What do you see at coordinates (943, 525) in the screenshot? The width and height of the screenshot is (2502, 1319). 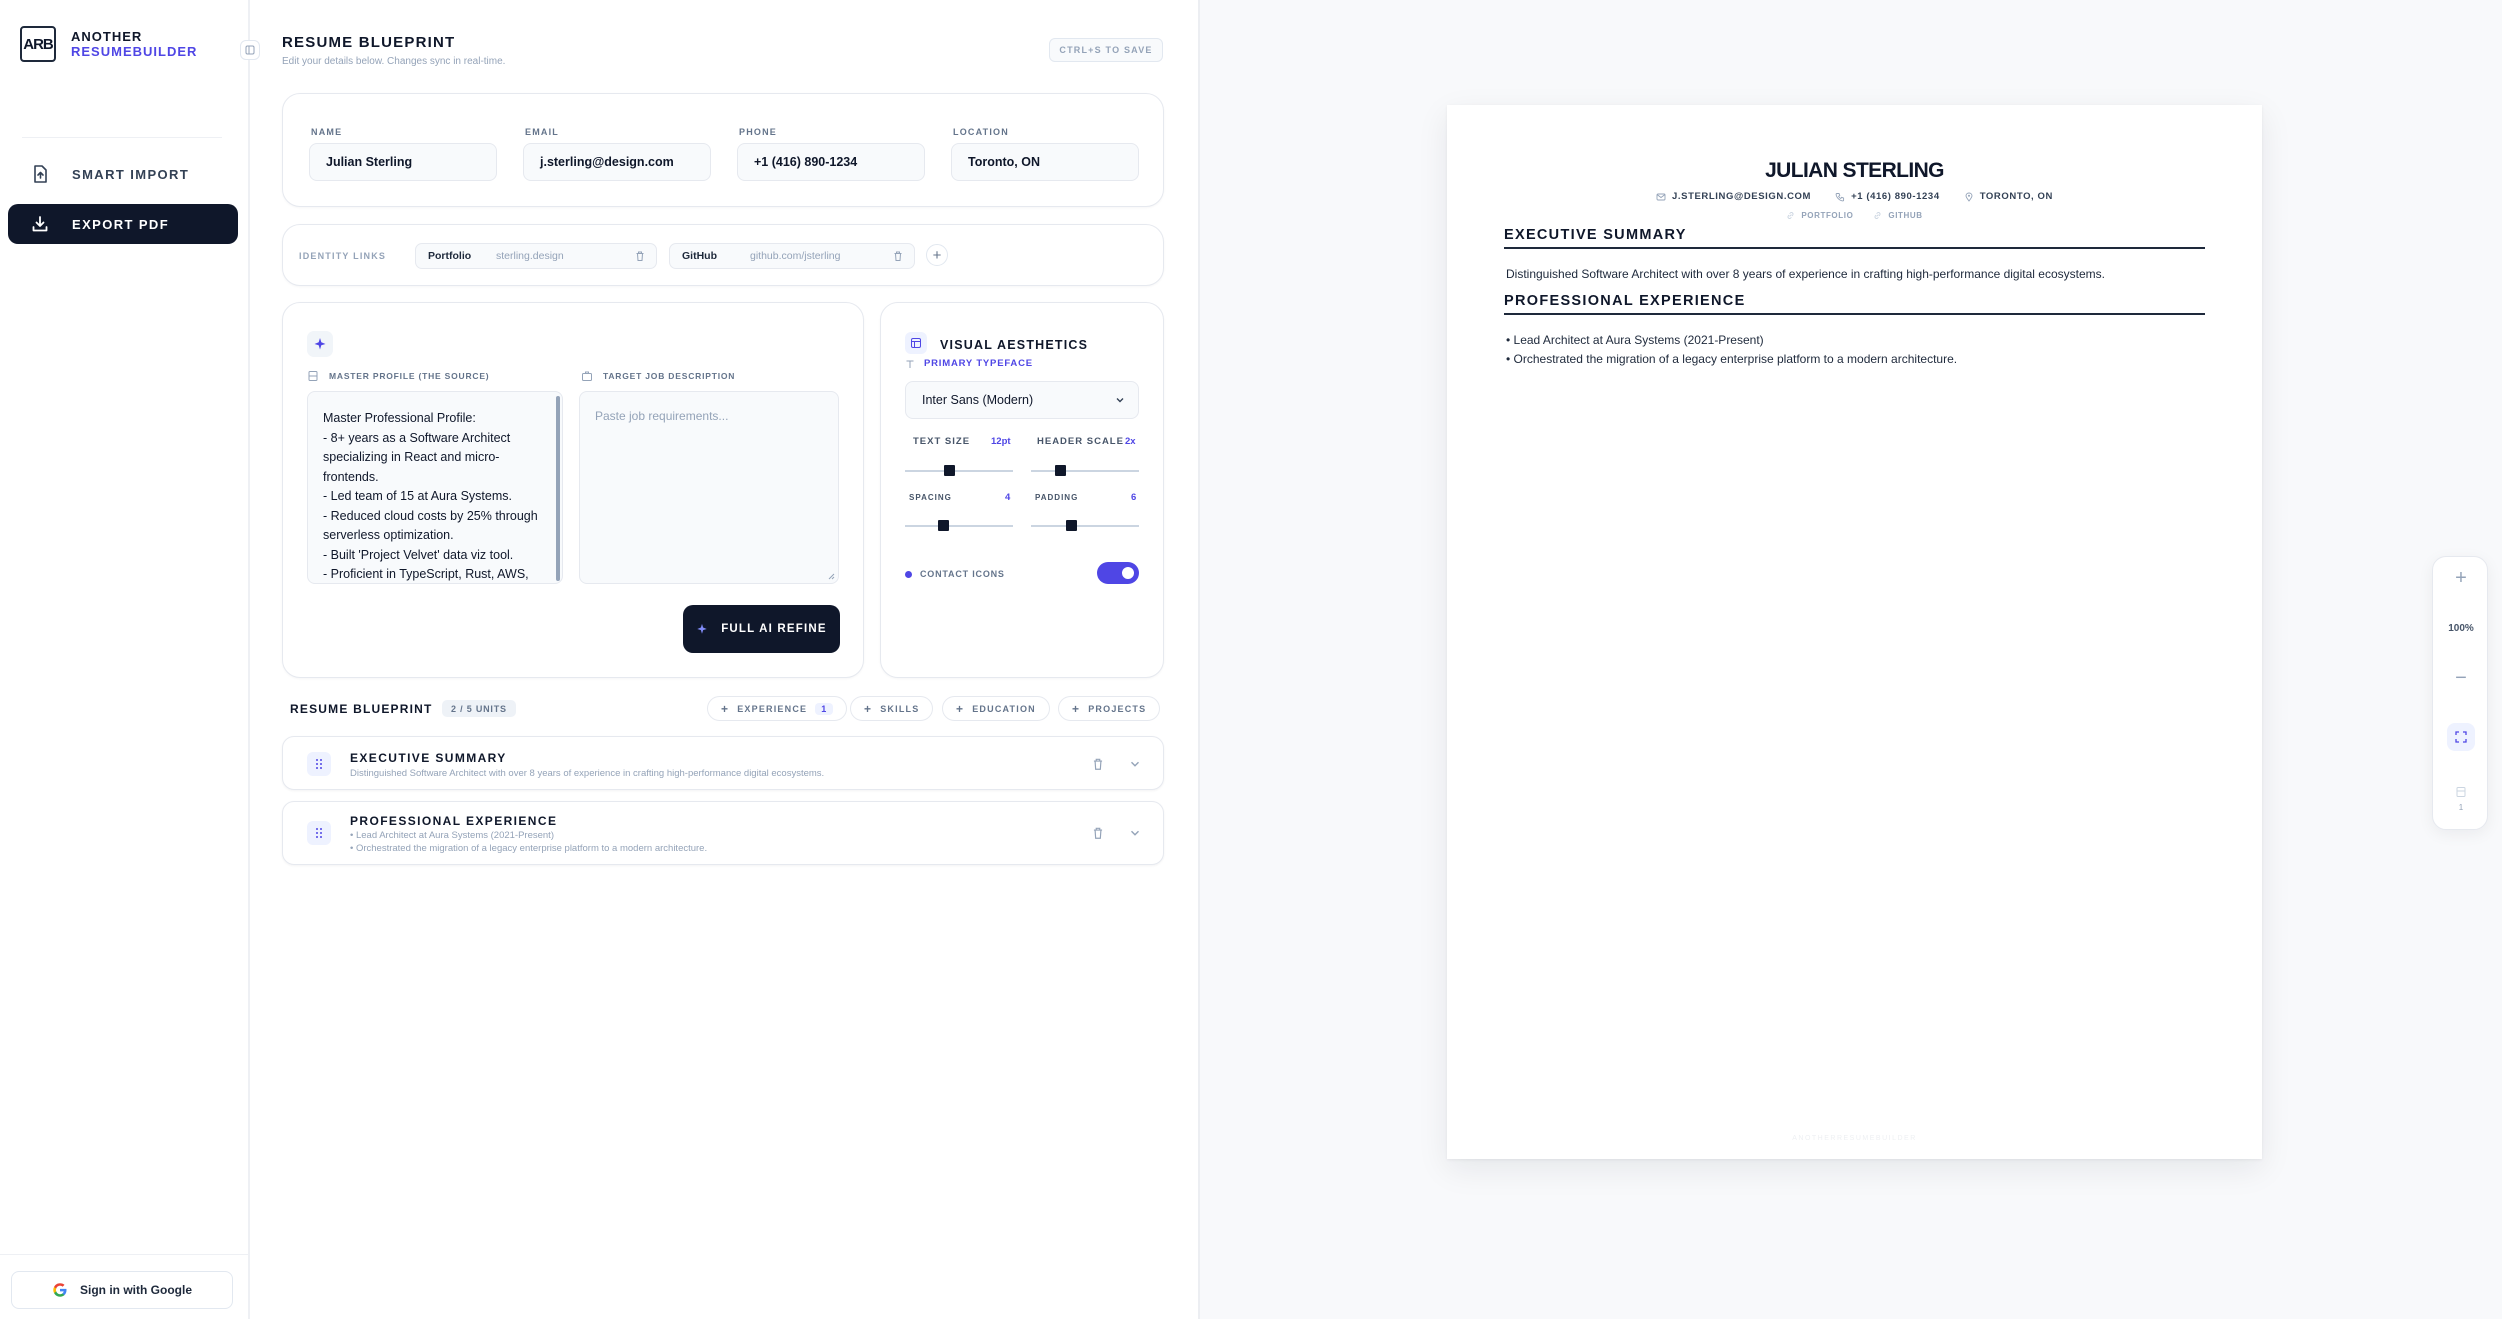 I see `spacing-slider-handle` at bounding box center [943, 525].